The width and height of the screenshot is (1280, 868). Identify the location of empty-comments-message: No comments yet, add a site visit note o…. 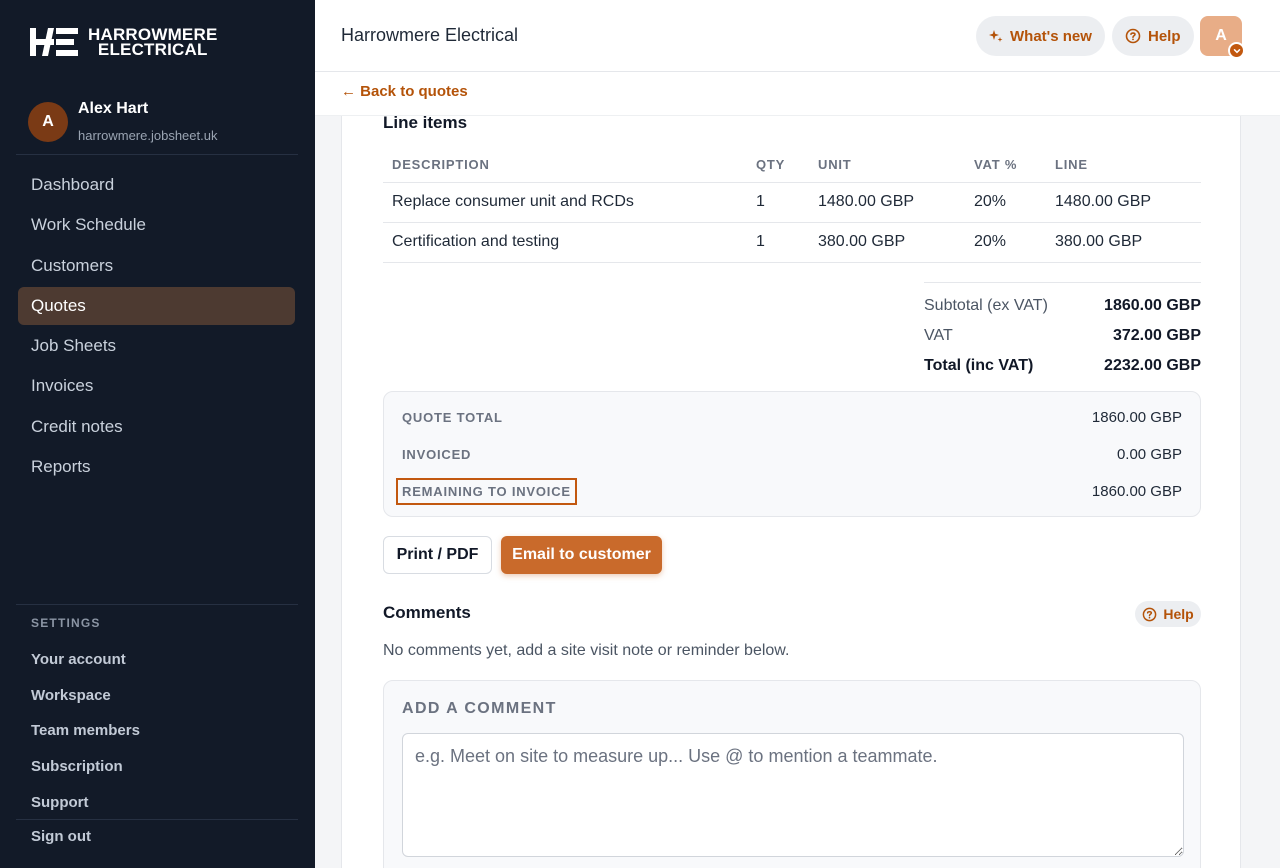
(586, 650).